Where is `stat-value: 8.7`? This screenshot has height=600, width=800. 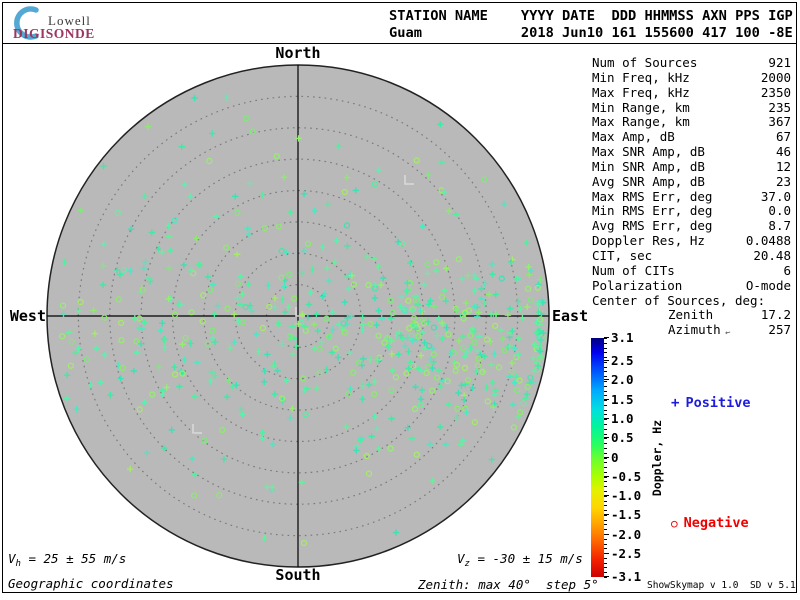
stat-value: 8.7 is located at coordinates (779, 226).